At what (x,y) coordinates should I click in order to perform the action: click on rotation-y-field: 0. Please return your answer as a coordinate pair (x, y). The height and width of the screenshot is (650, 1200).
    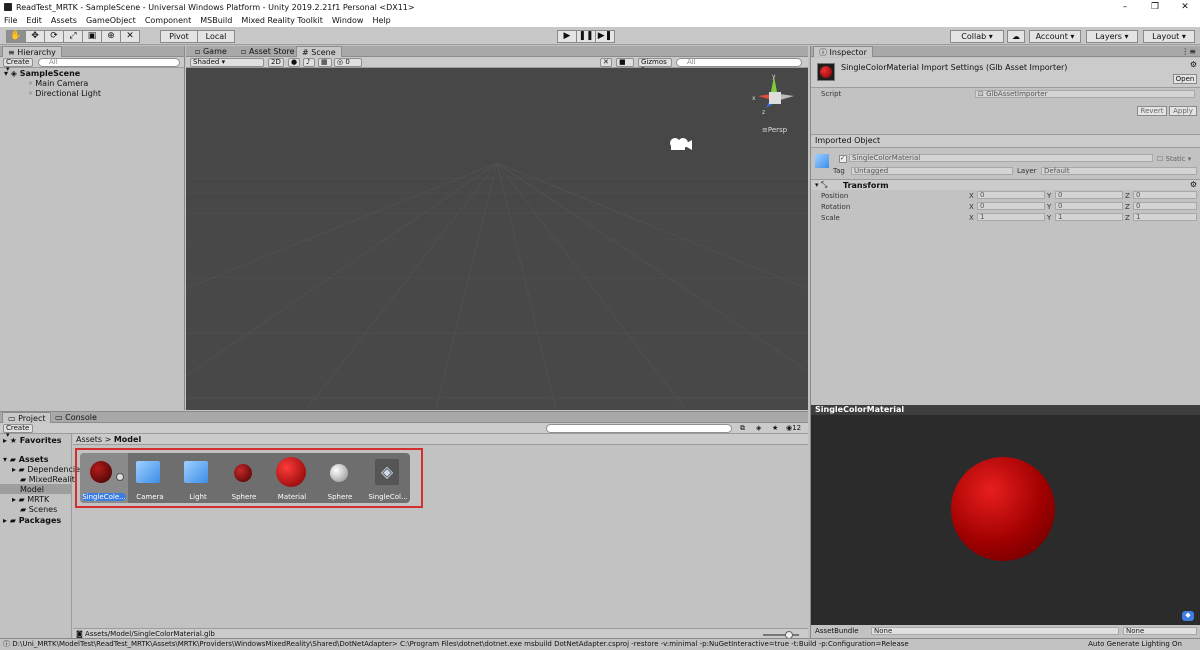
    Looking at the image, I should click on (1089, 206).